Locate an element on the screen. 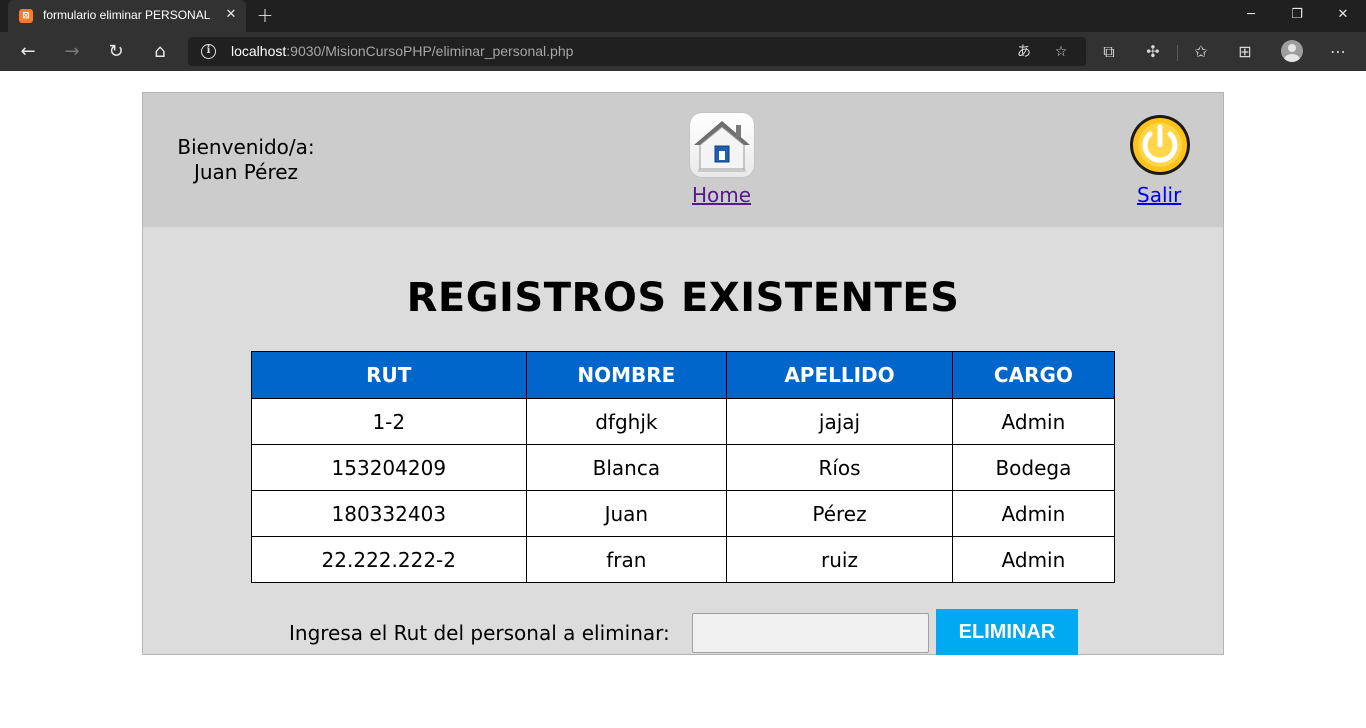  cell-apellido: ruiz is located at coordinates (839, 559).